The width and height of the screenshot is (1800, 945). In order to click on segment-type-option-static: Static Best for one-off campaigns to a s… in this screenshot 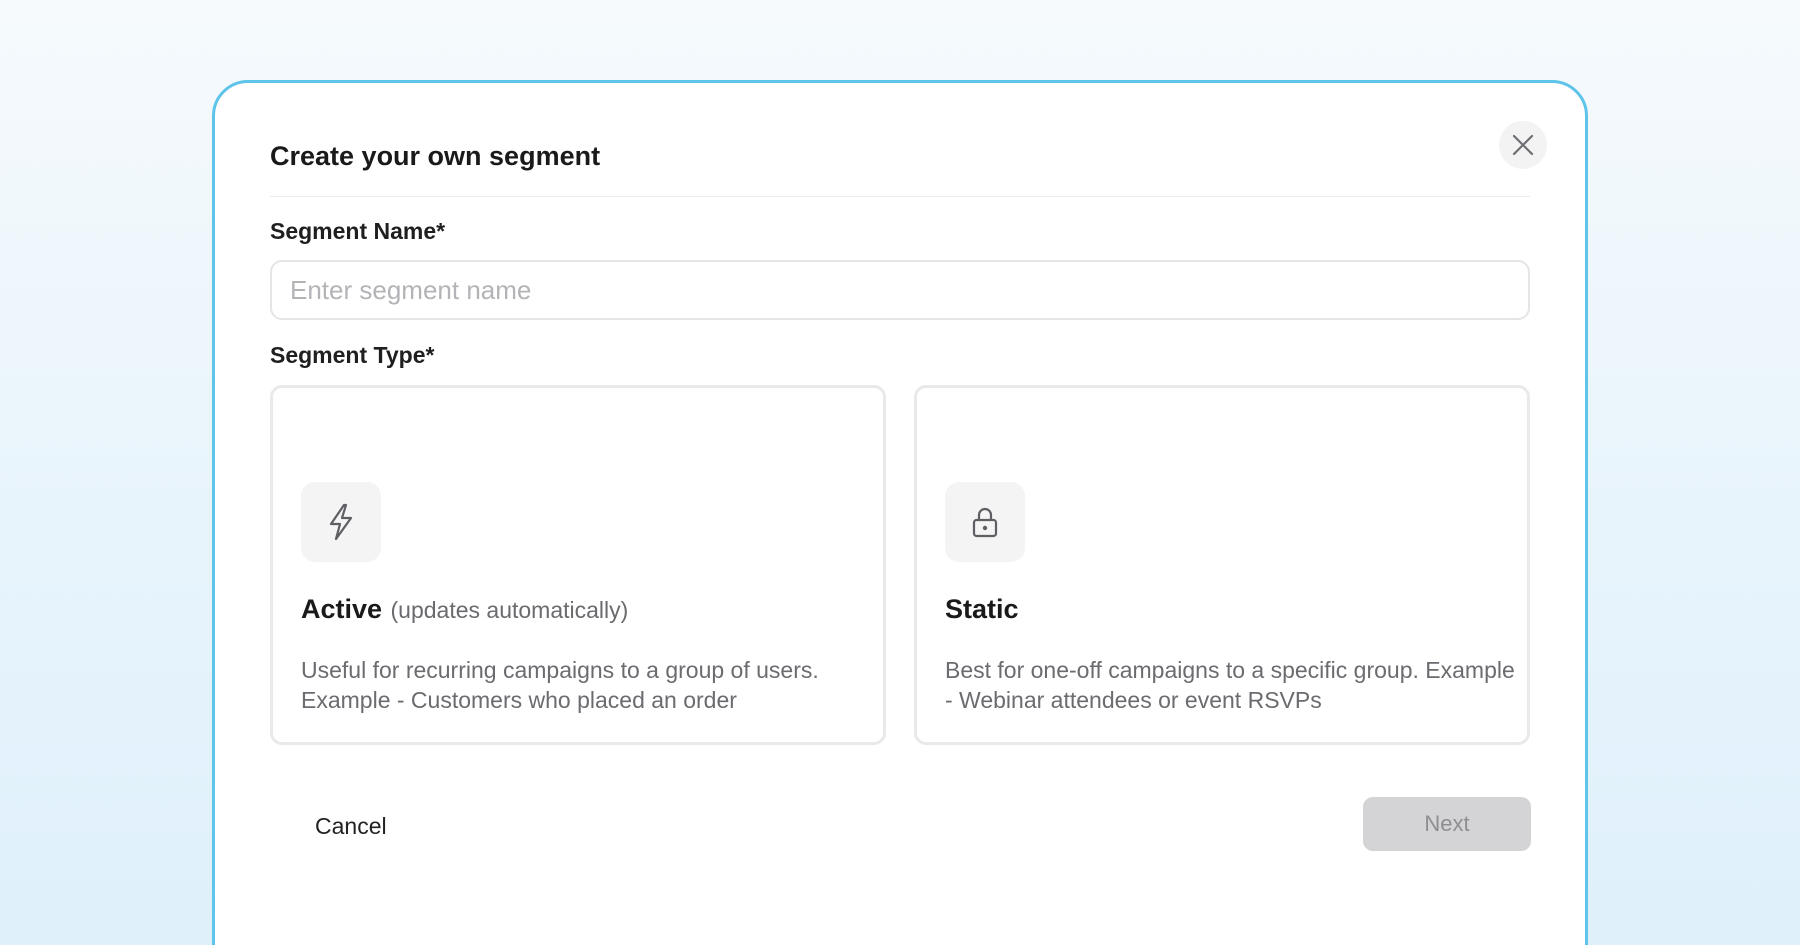, I will do `click(1222, 565)`.